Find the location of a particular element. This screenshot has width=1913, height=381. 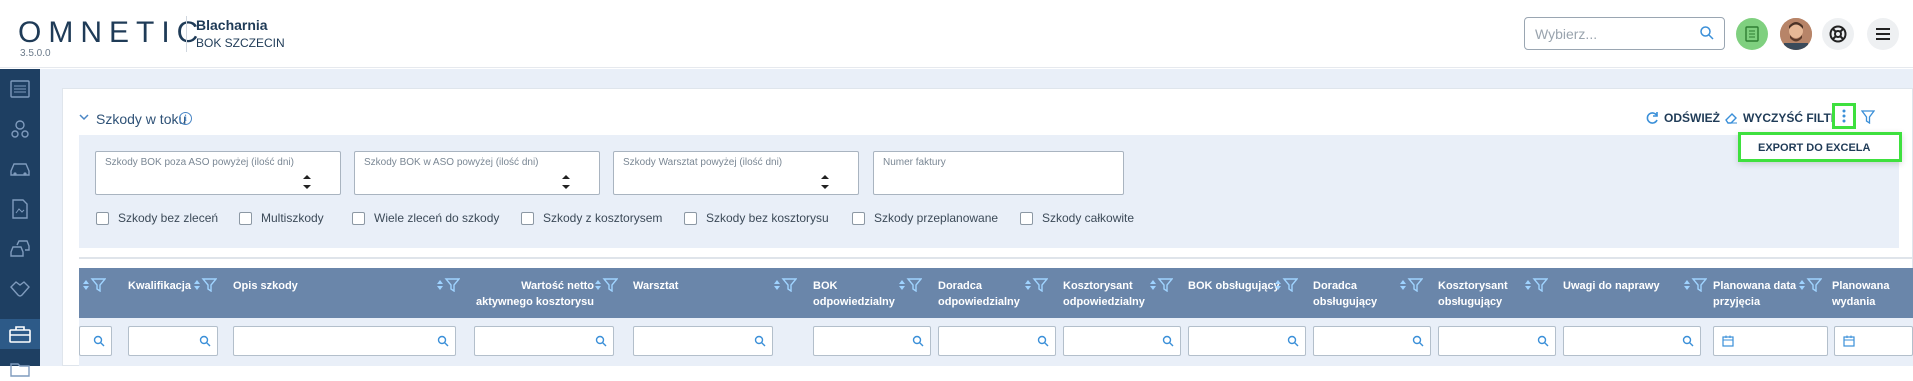

filter-icon is located at coordinates (1868, 117).